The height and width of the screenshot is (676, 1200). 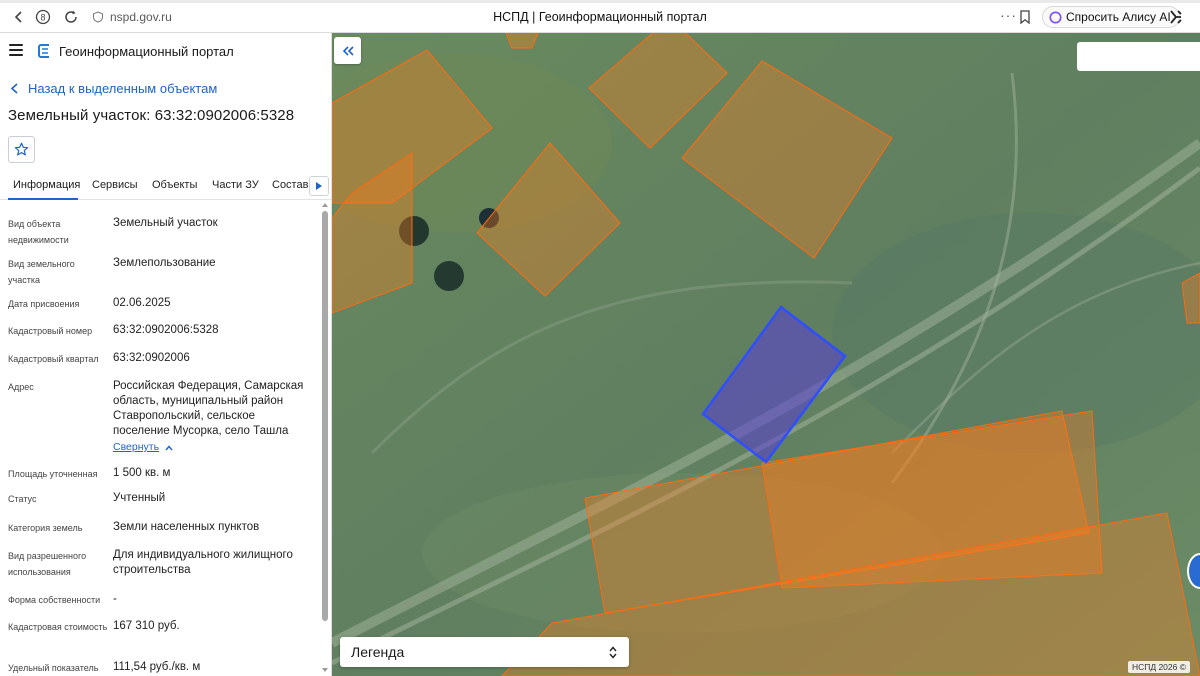 What do you see at coordinates (325, 416) in the screenshot?
I see `scrollbar-thumb` at bounding box center [325, 416].